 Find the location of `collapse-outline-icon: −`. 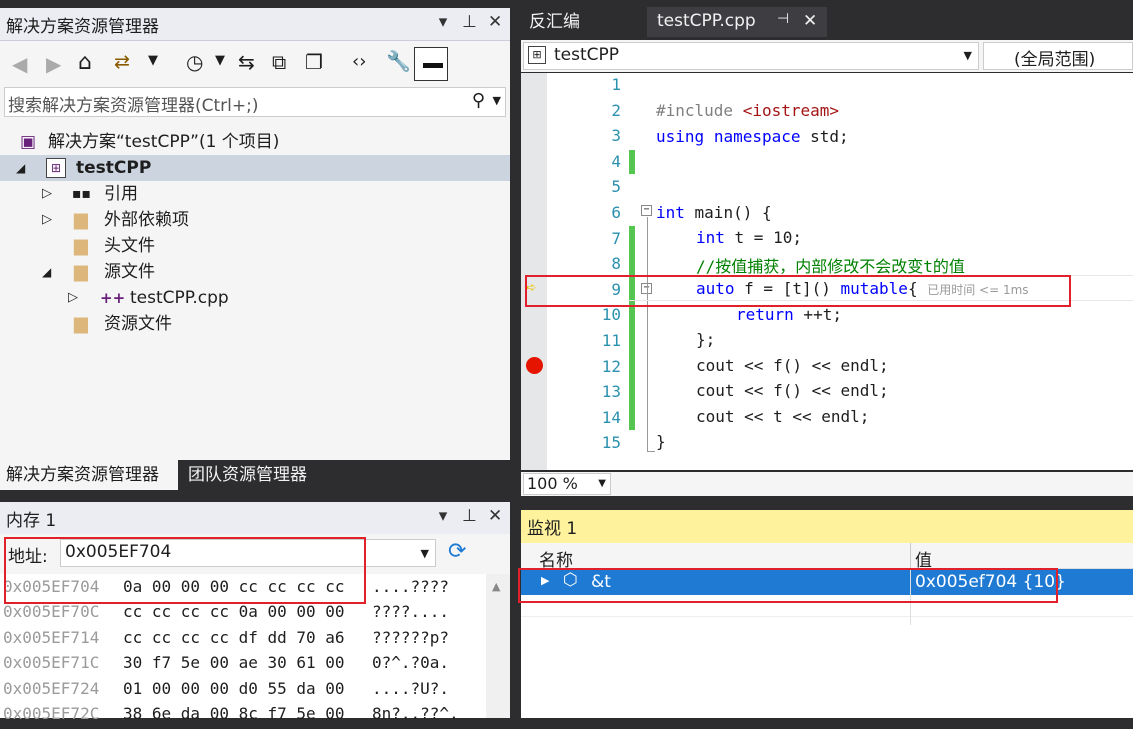

collapse-outline-icon: − is located at coordinates (646, 210).